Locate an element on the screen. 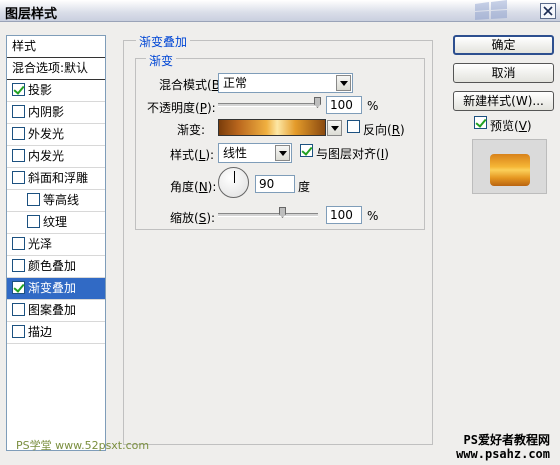 The height and width of the screenshot is (465, 560). ok-button: 确定 is located at coordinates (503, 45).